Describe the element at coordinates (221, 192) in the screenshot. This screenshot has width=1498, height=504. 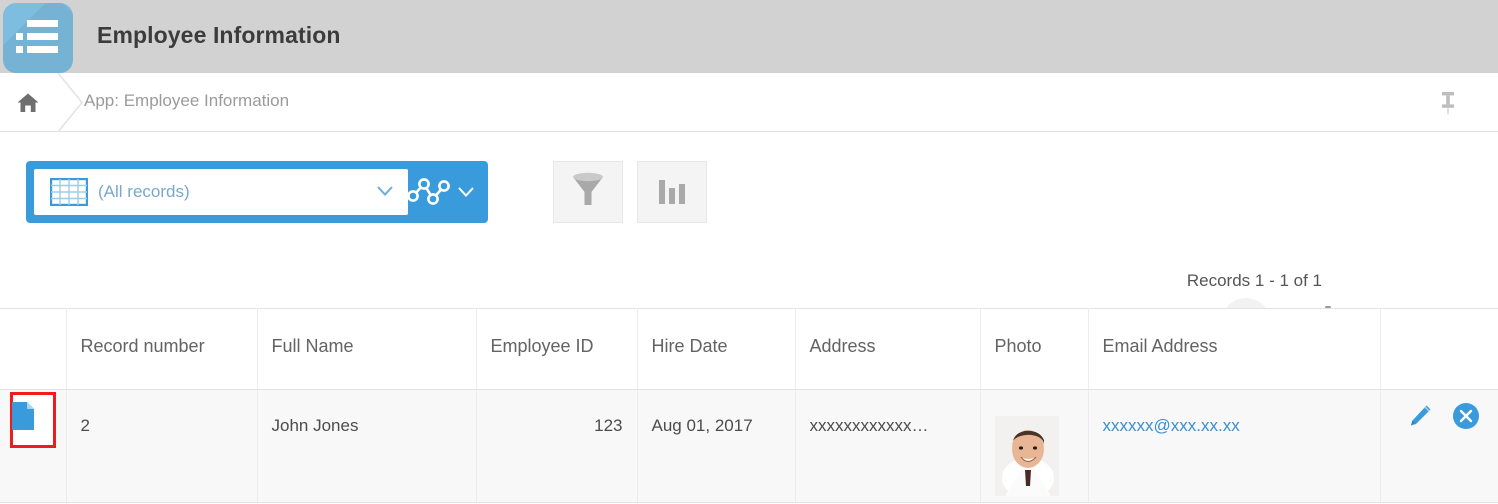
I see `view-select: (All records)` at that location.